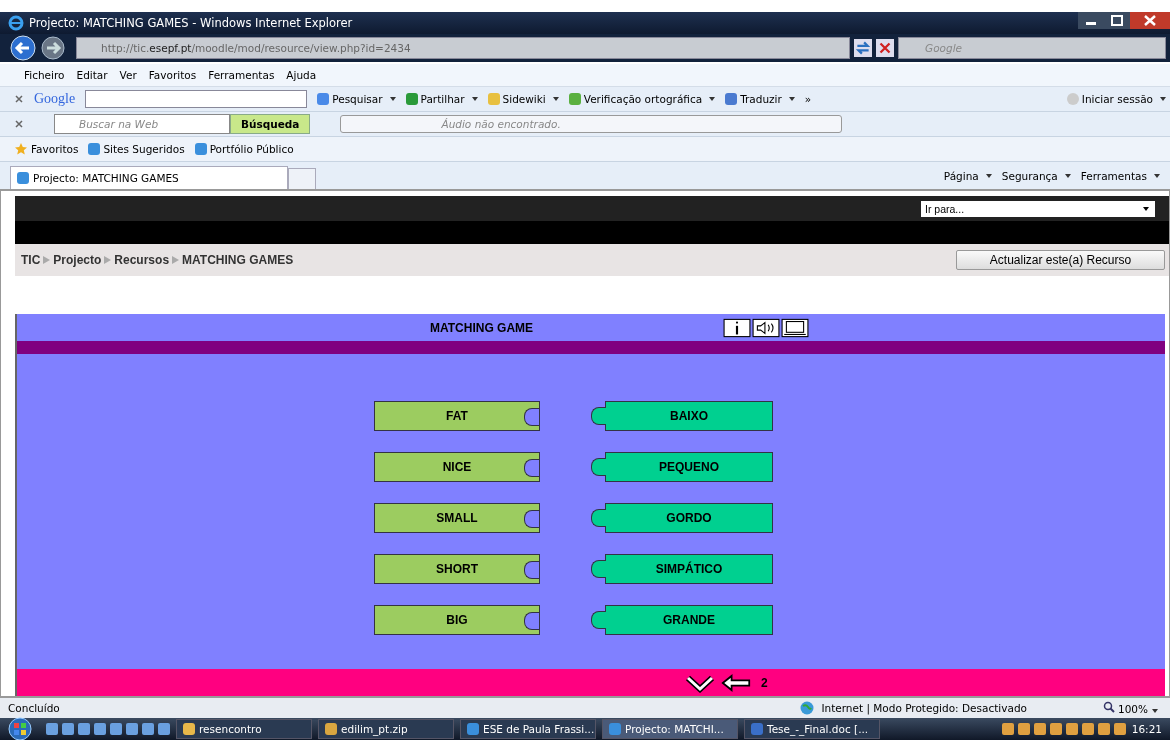 Image resolution: width=1170 pixels, height=740 pixels. I want to click on google-logo: Google, so click(55, 99).